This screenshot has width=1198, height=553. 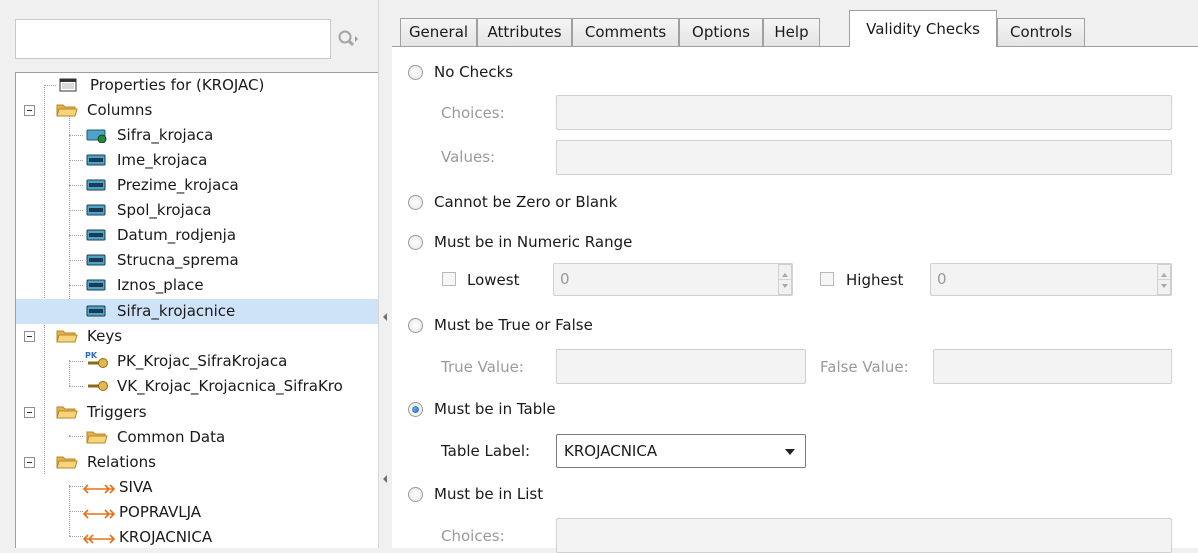 I want to click on tree-label: Ime_krojaca, so click(x=162, y=160).